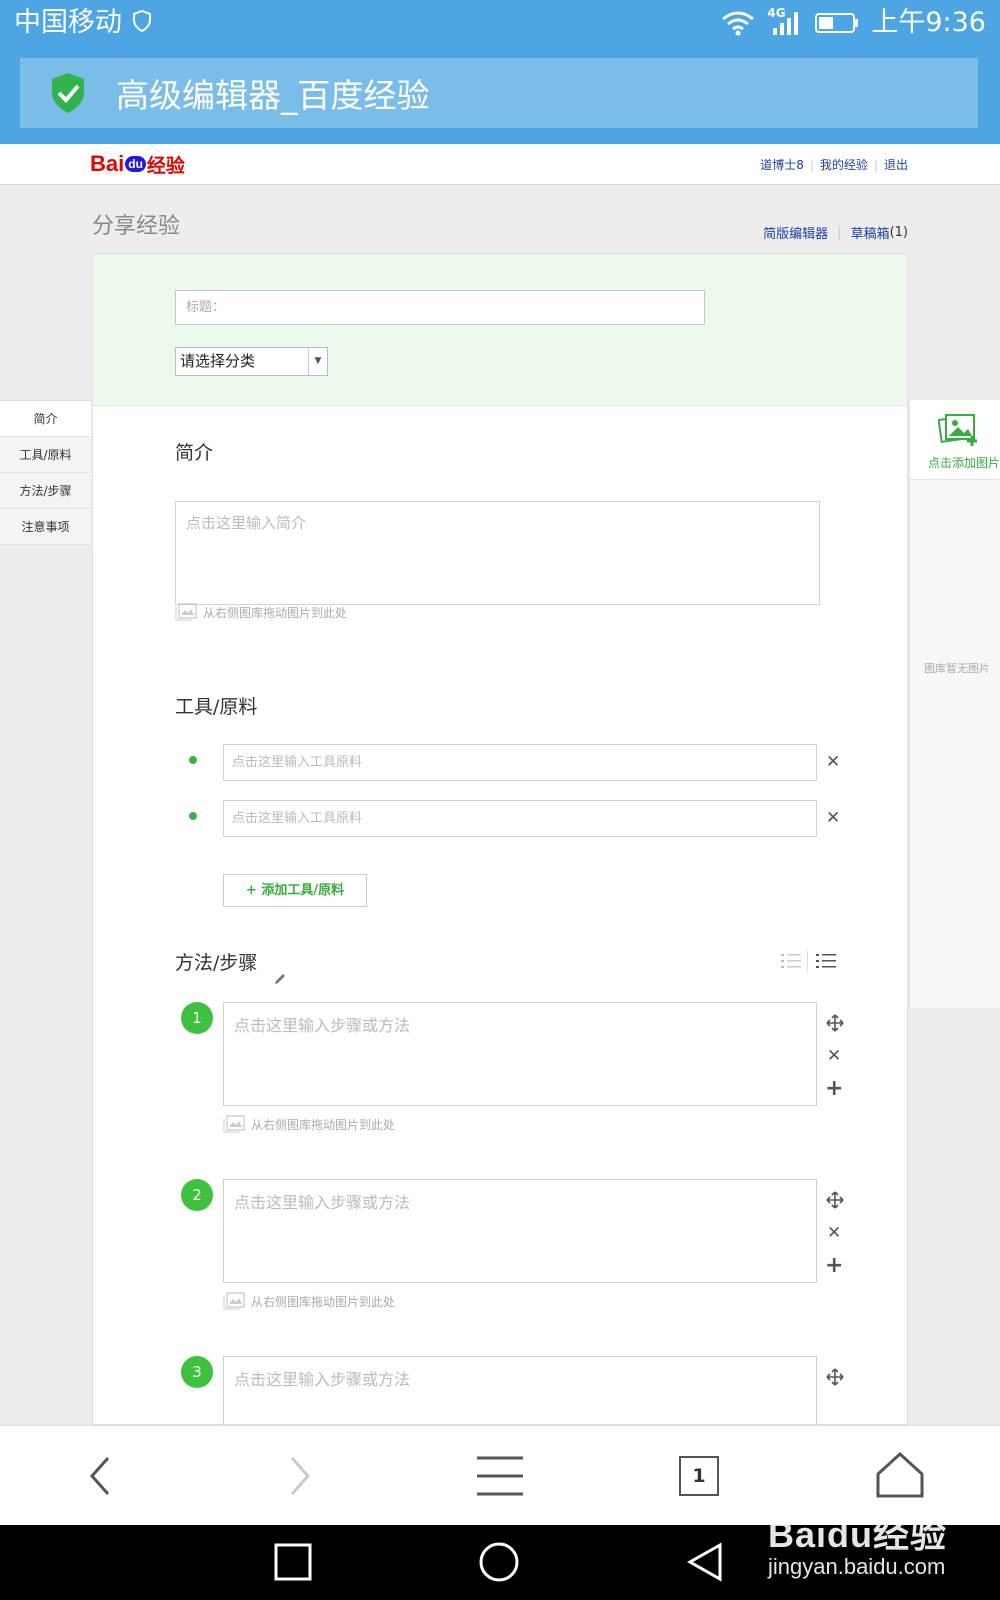 This screenshot has width=1000, height=1600. Describe the element at coordinates (45, 455) in the screenshot. I see `nav-item-tools: 工具/原料` at that location.